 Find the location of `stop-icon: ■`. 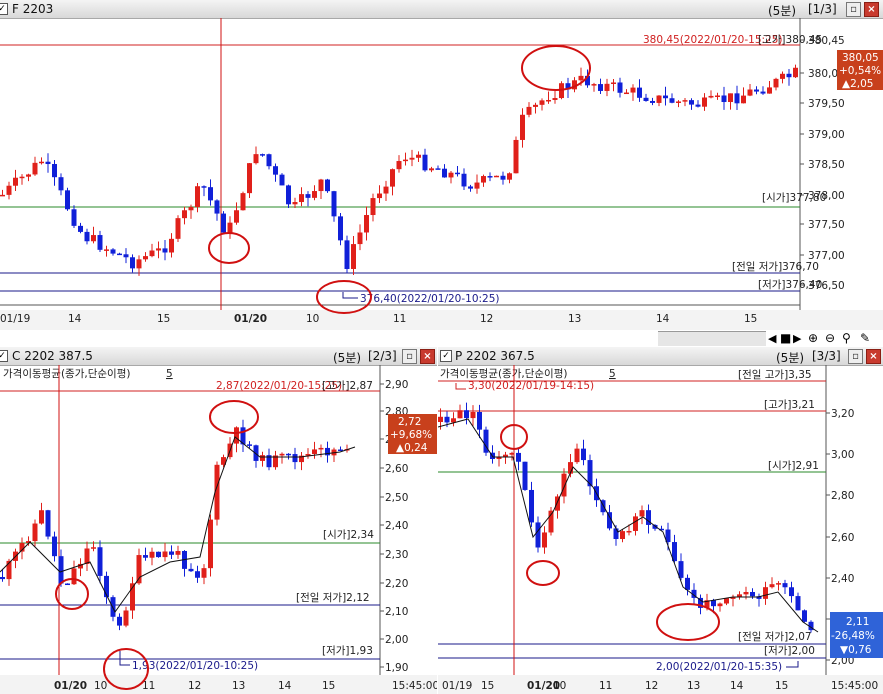

stop-icon: ■ is located at coordinates (785, 338).